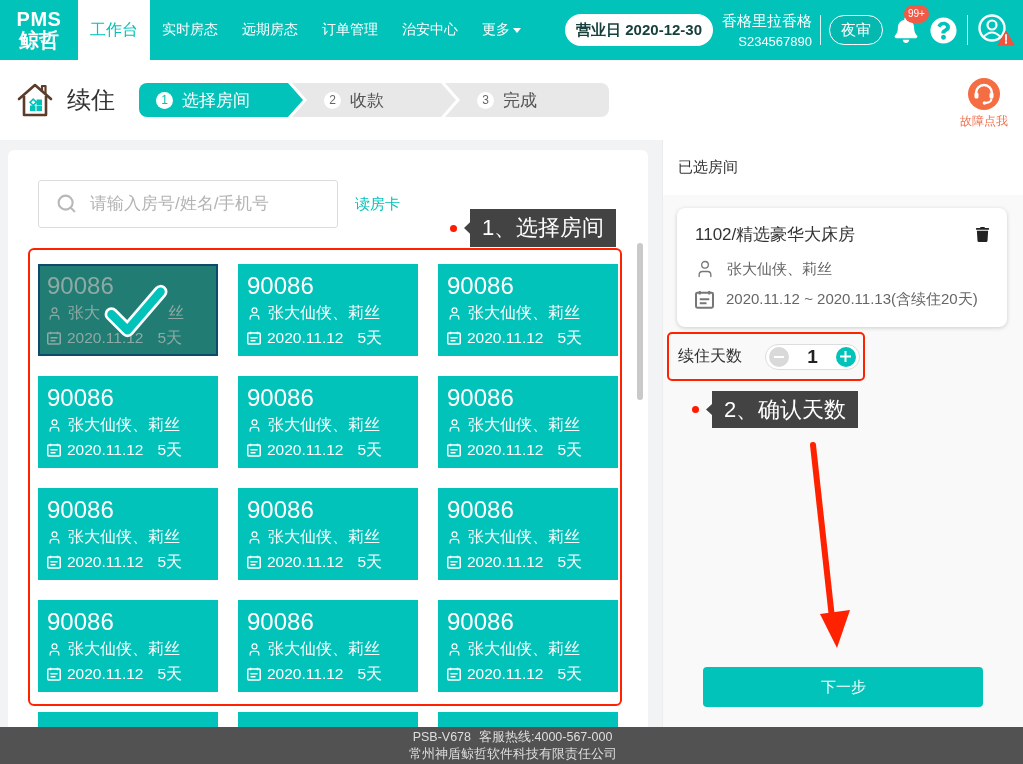 Image resolution: width=1023 pixels, height=764 pixels. I want to click on nav-tab: 治安中心, so click(430, 30).